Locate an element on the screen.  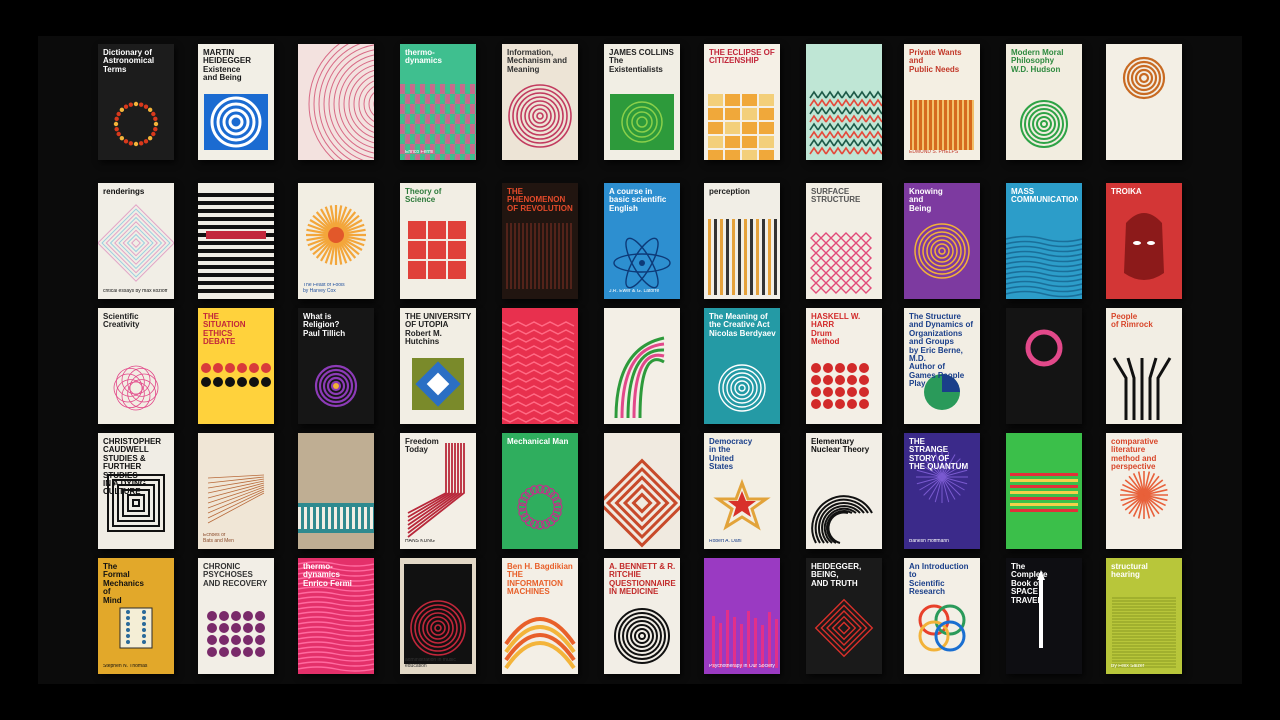
book-title: structural hearing is located at coordinates (1129, 571).